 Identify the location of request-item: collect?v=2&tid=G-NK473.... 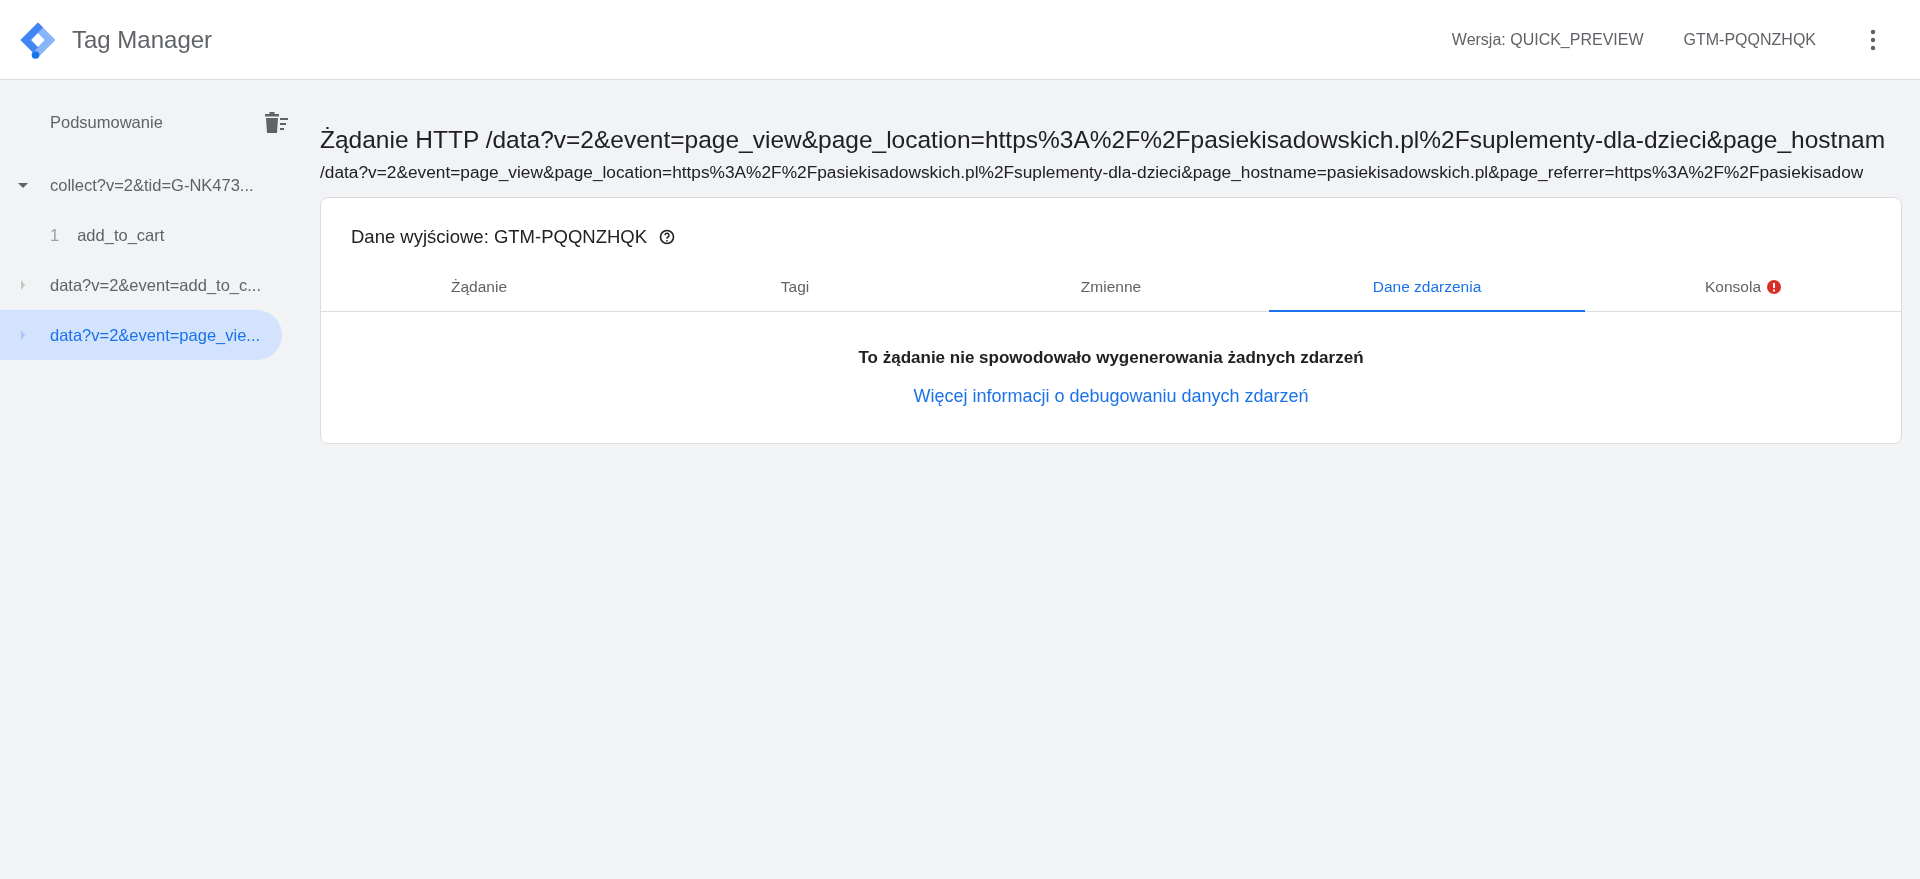
(141, 185).